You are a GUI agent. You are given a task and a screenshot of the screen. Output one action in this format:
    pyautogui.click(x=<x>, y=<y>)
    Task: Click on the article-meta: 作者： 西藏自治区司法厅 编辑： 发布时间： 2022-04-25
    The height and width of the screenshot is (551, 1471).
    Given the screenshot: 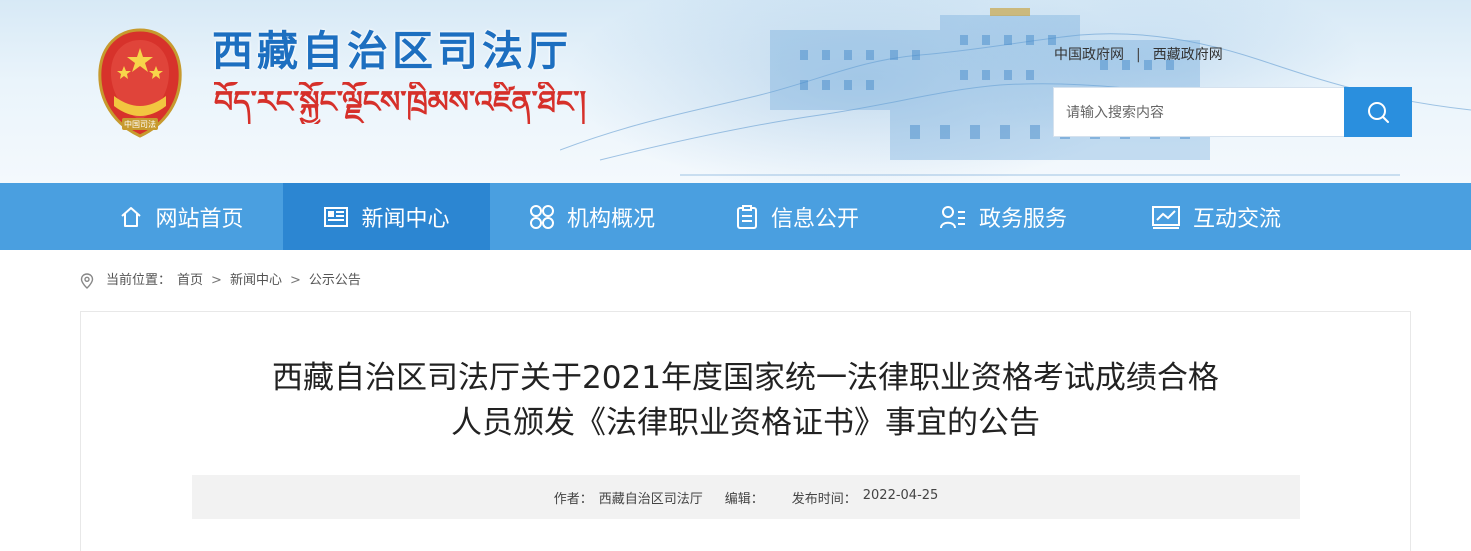 What is the action you would take?
    pyautogui.click(x=746, y=497)
    